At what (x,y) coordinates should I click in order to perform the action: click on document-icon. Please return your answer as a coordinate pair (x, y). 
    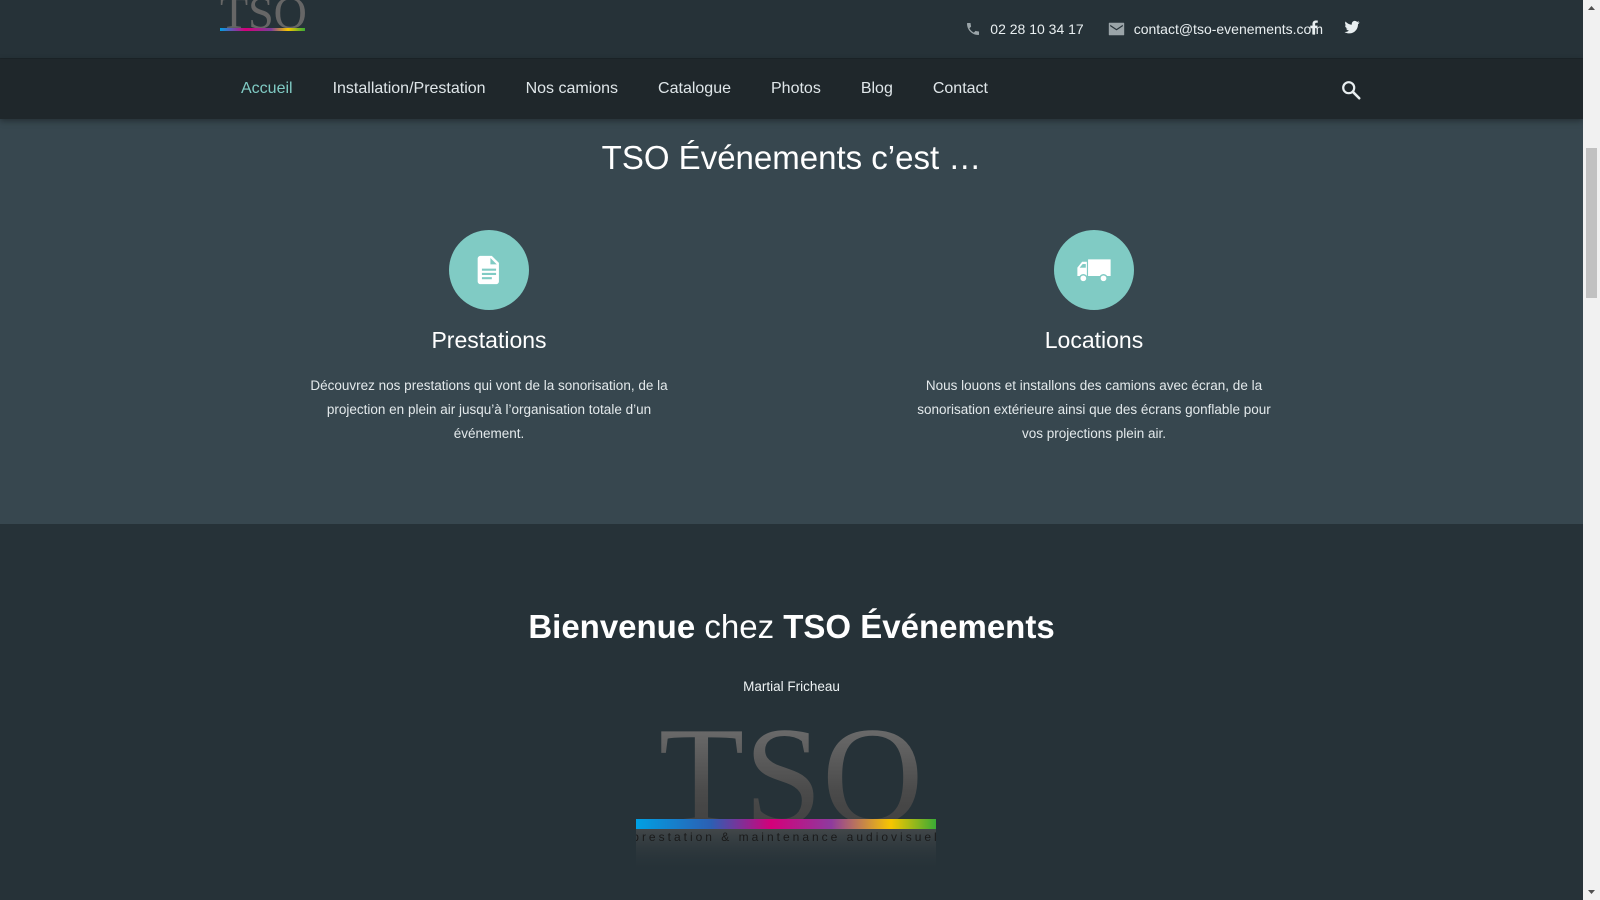
    Looking at the image, I should click on (488, 270).